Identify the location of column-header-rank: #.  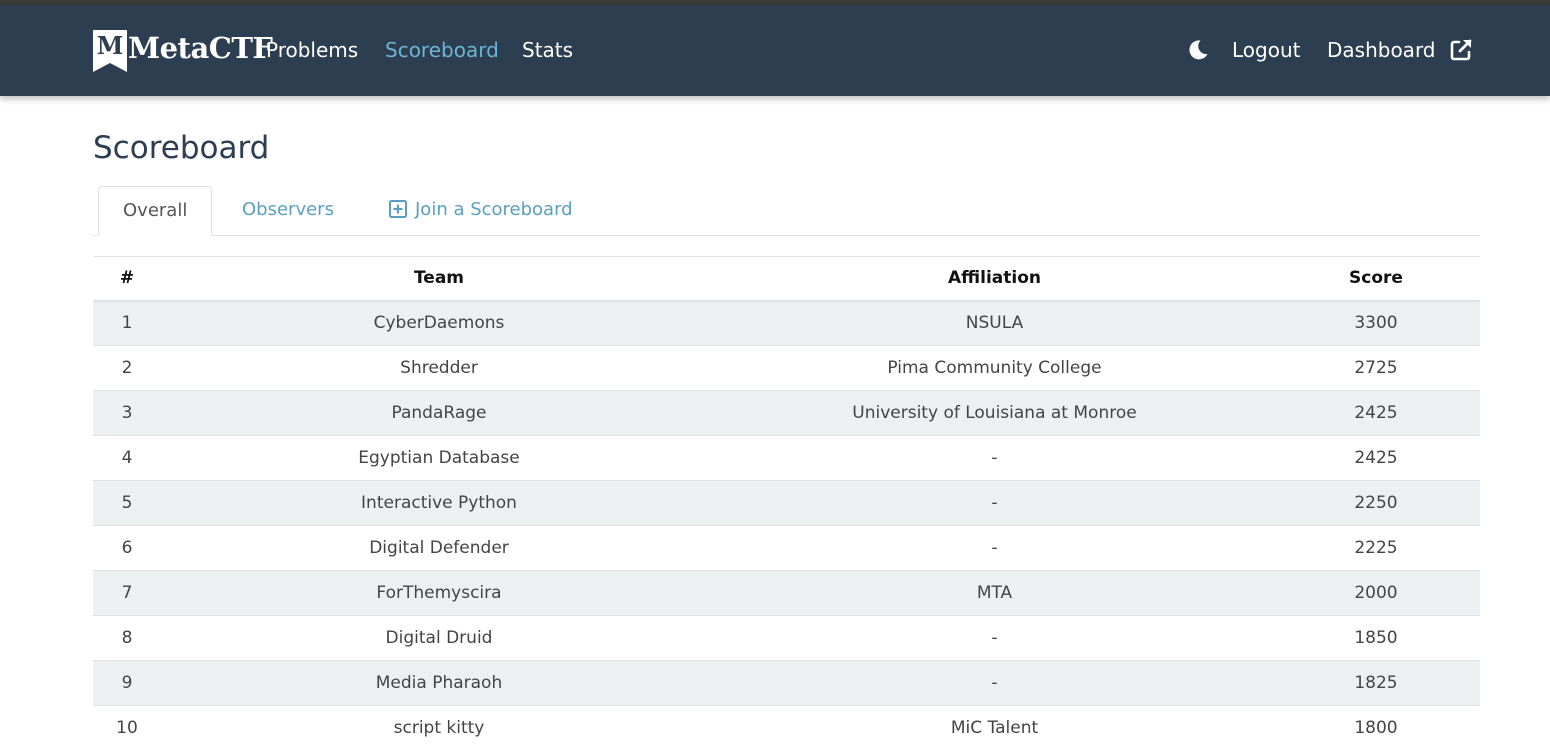
(127, 279).